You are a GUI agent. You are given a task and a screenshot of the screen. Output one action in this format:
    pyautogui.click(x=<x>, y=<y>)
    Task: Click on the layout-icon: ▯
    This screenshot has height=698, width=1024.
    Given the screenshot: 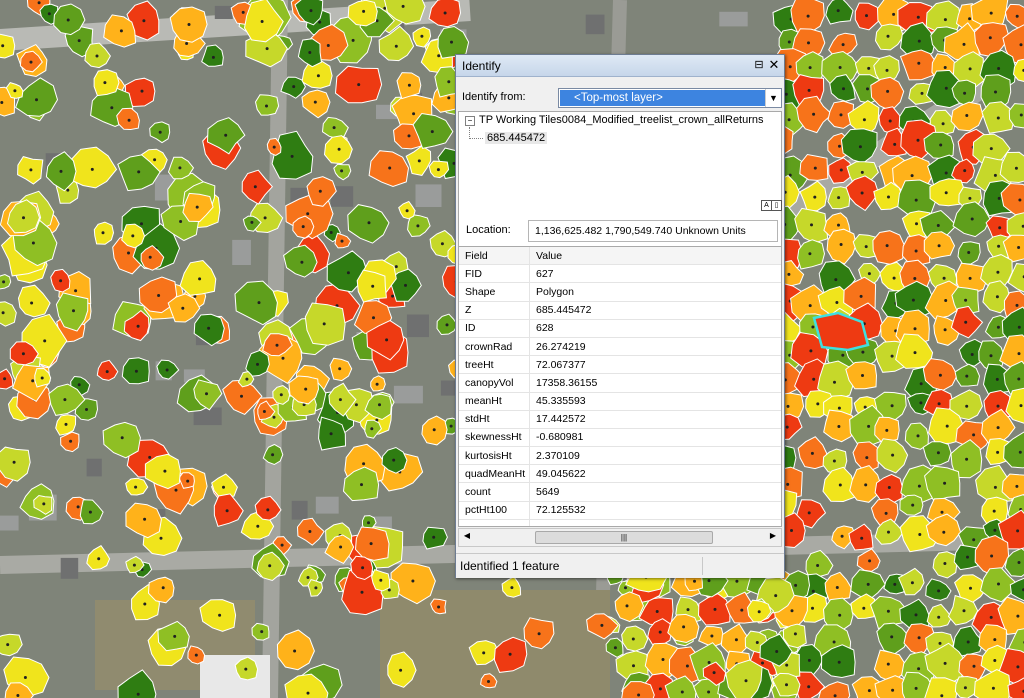 What is the action you would take?
    pyautogui.click(x=776, y=205)
    